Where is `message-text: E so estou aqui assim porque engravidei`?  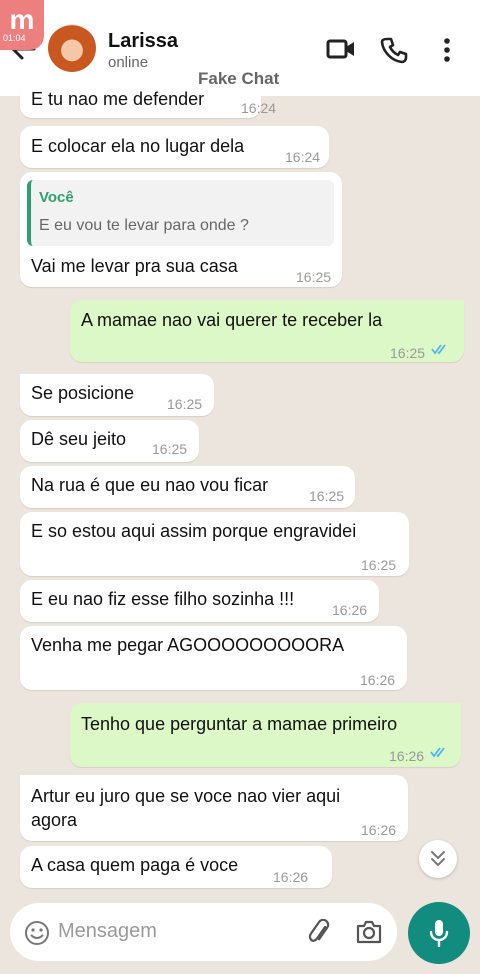 message-text: E so estou aqui assim porque engravidei is located at coordinates (194, 531).